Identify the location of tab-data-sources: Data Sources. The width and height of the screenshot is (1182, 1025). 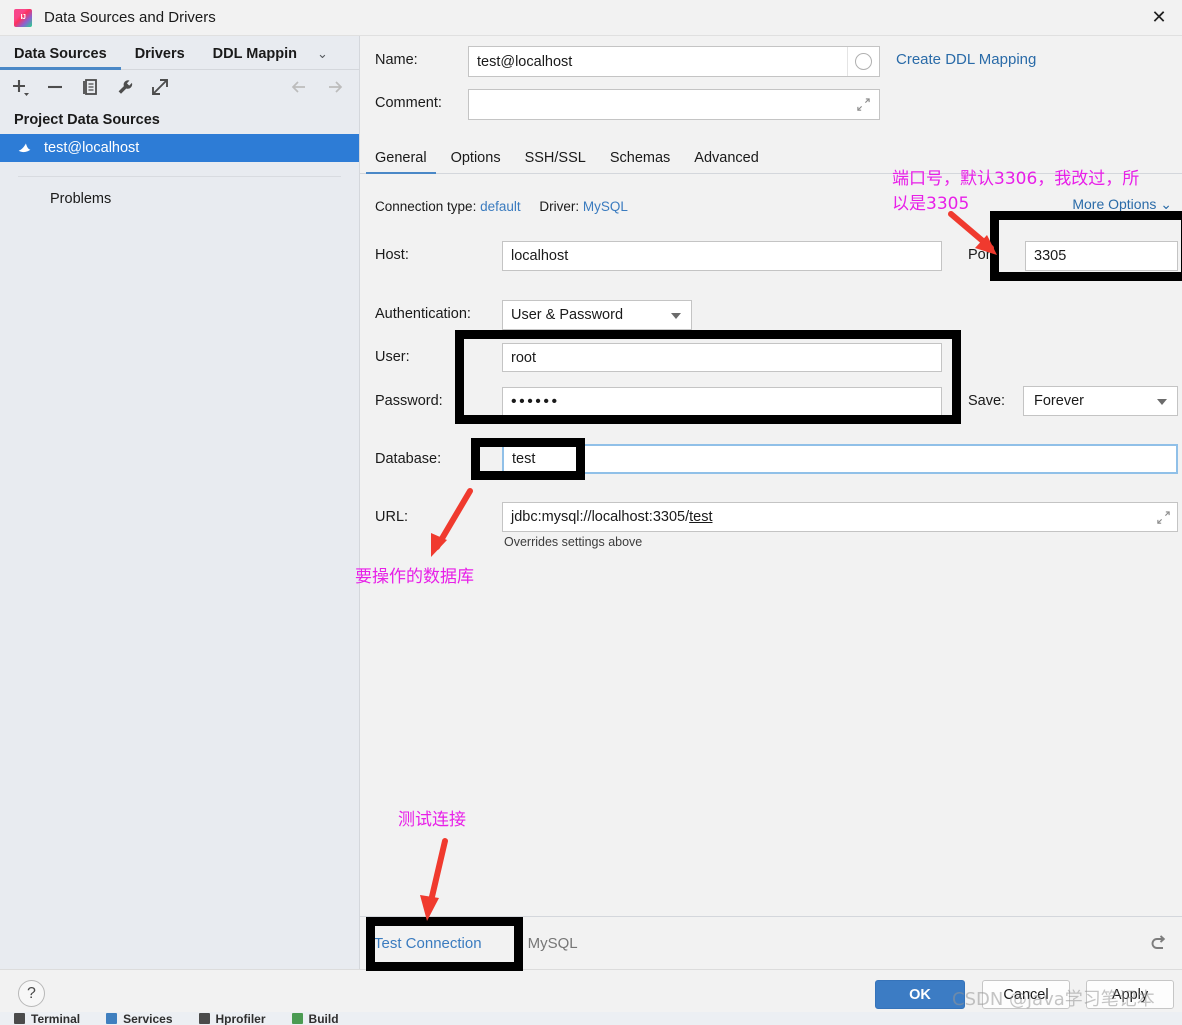
(60, 56).